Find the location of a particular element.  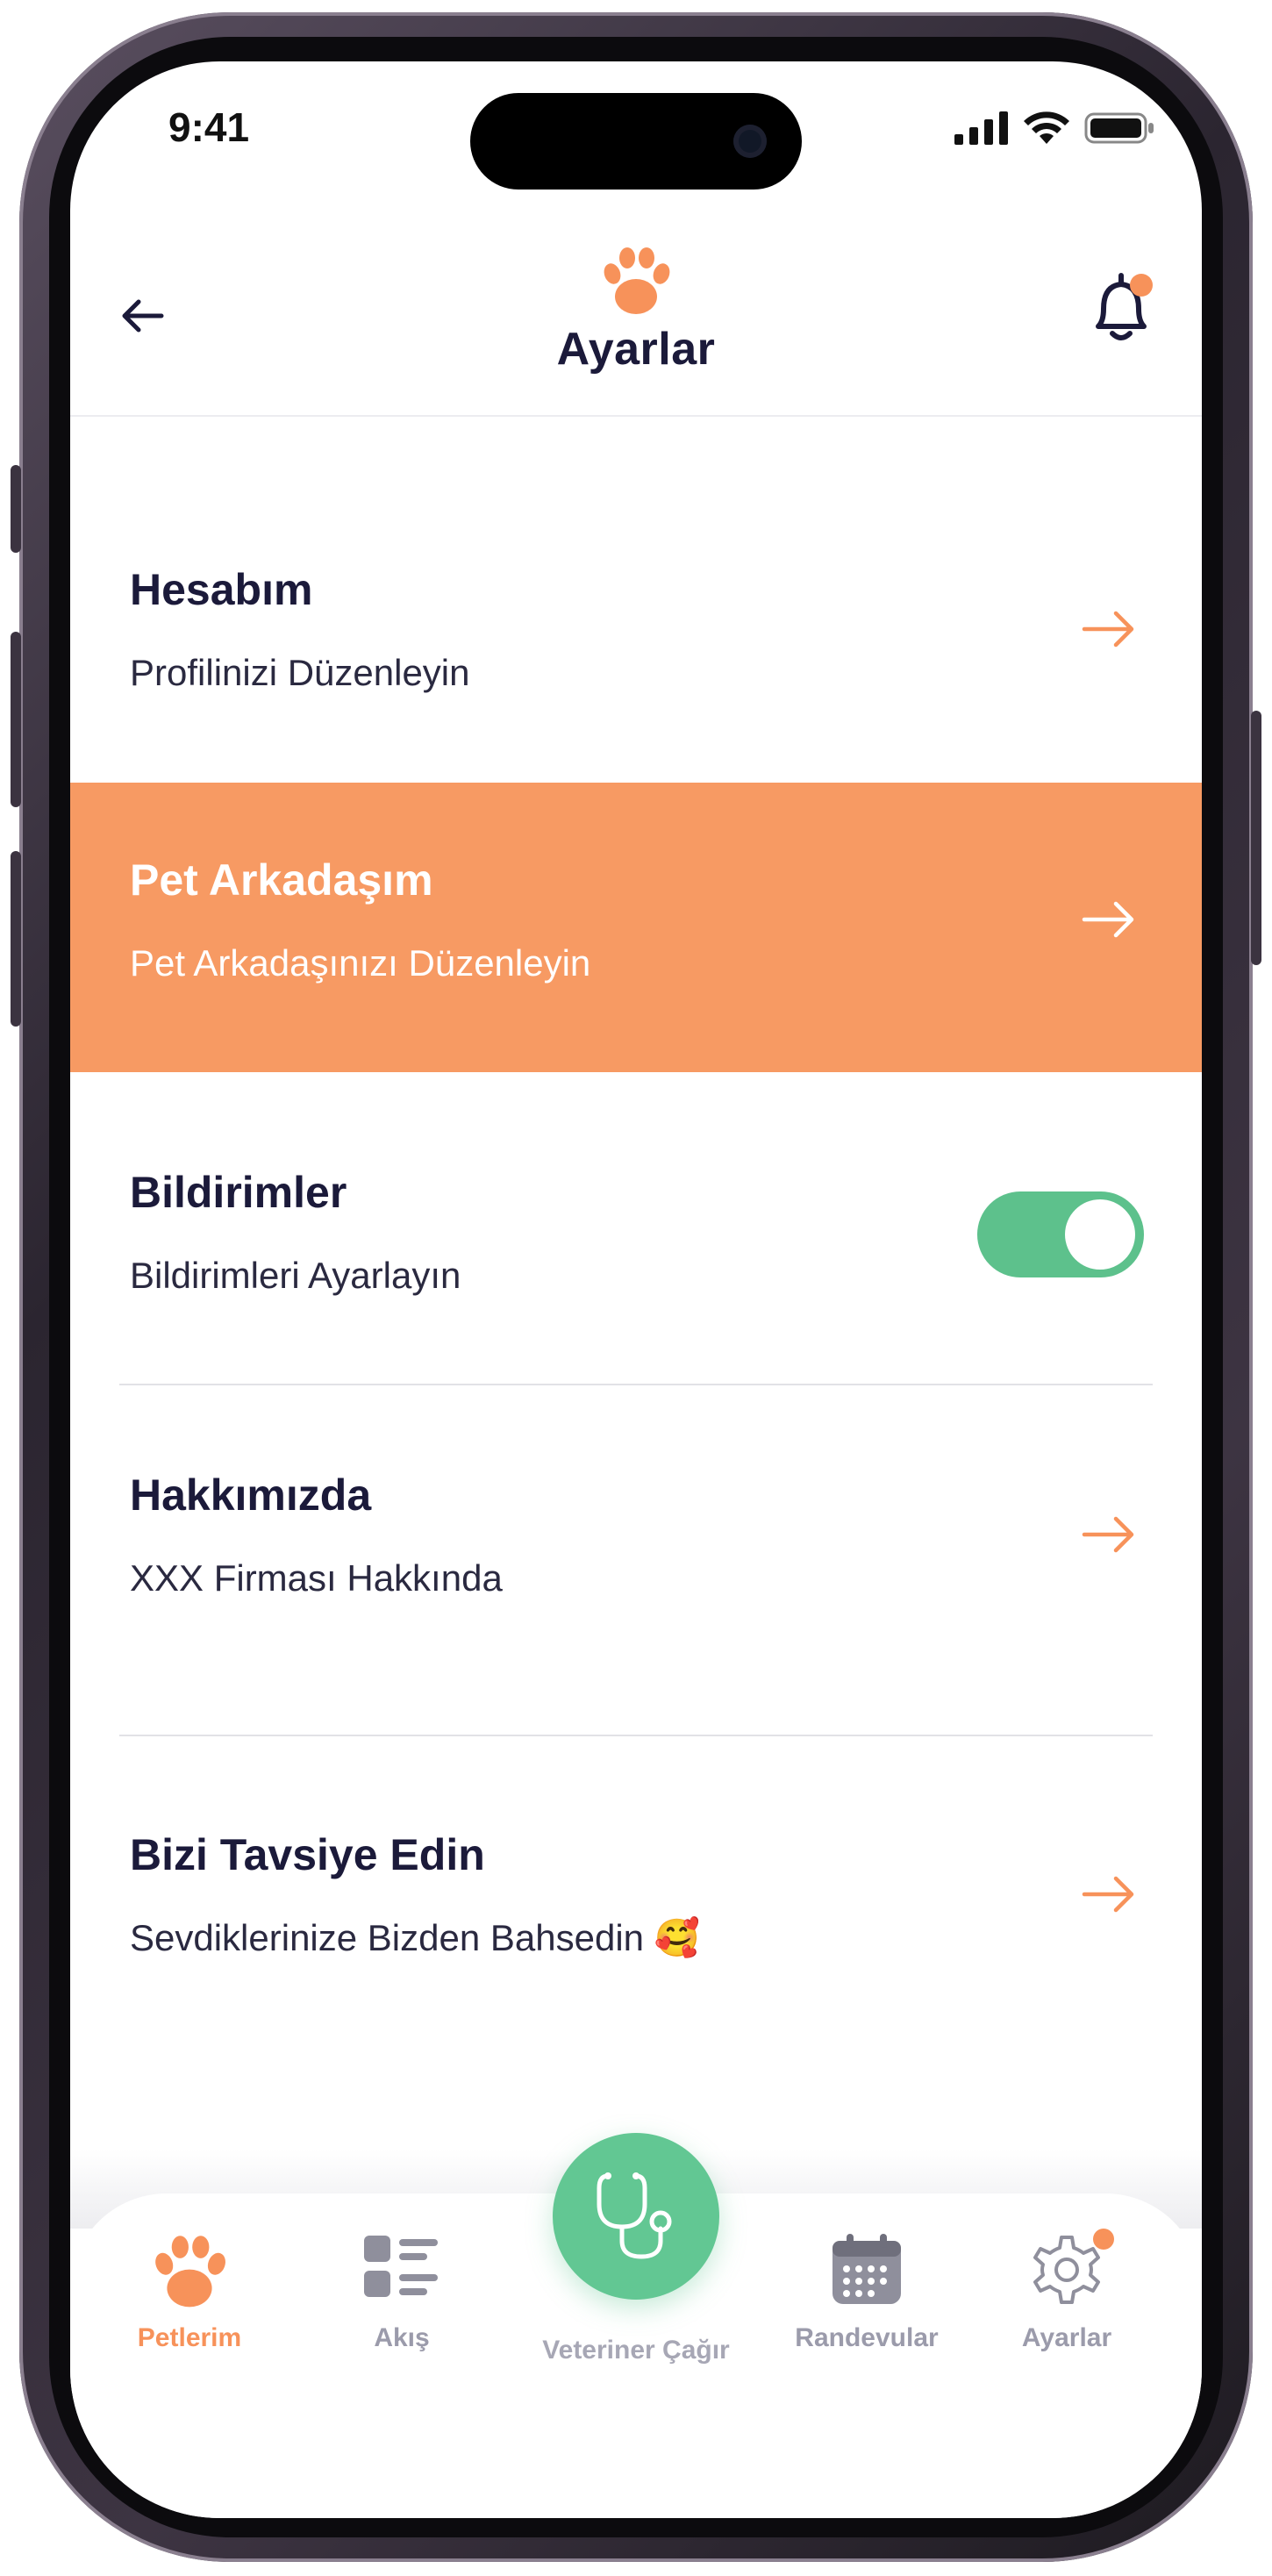

paw-logo-icon is located at coordinates (637, 280).